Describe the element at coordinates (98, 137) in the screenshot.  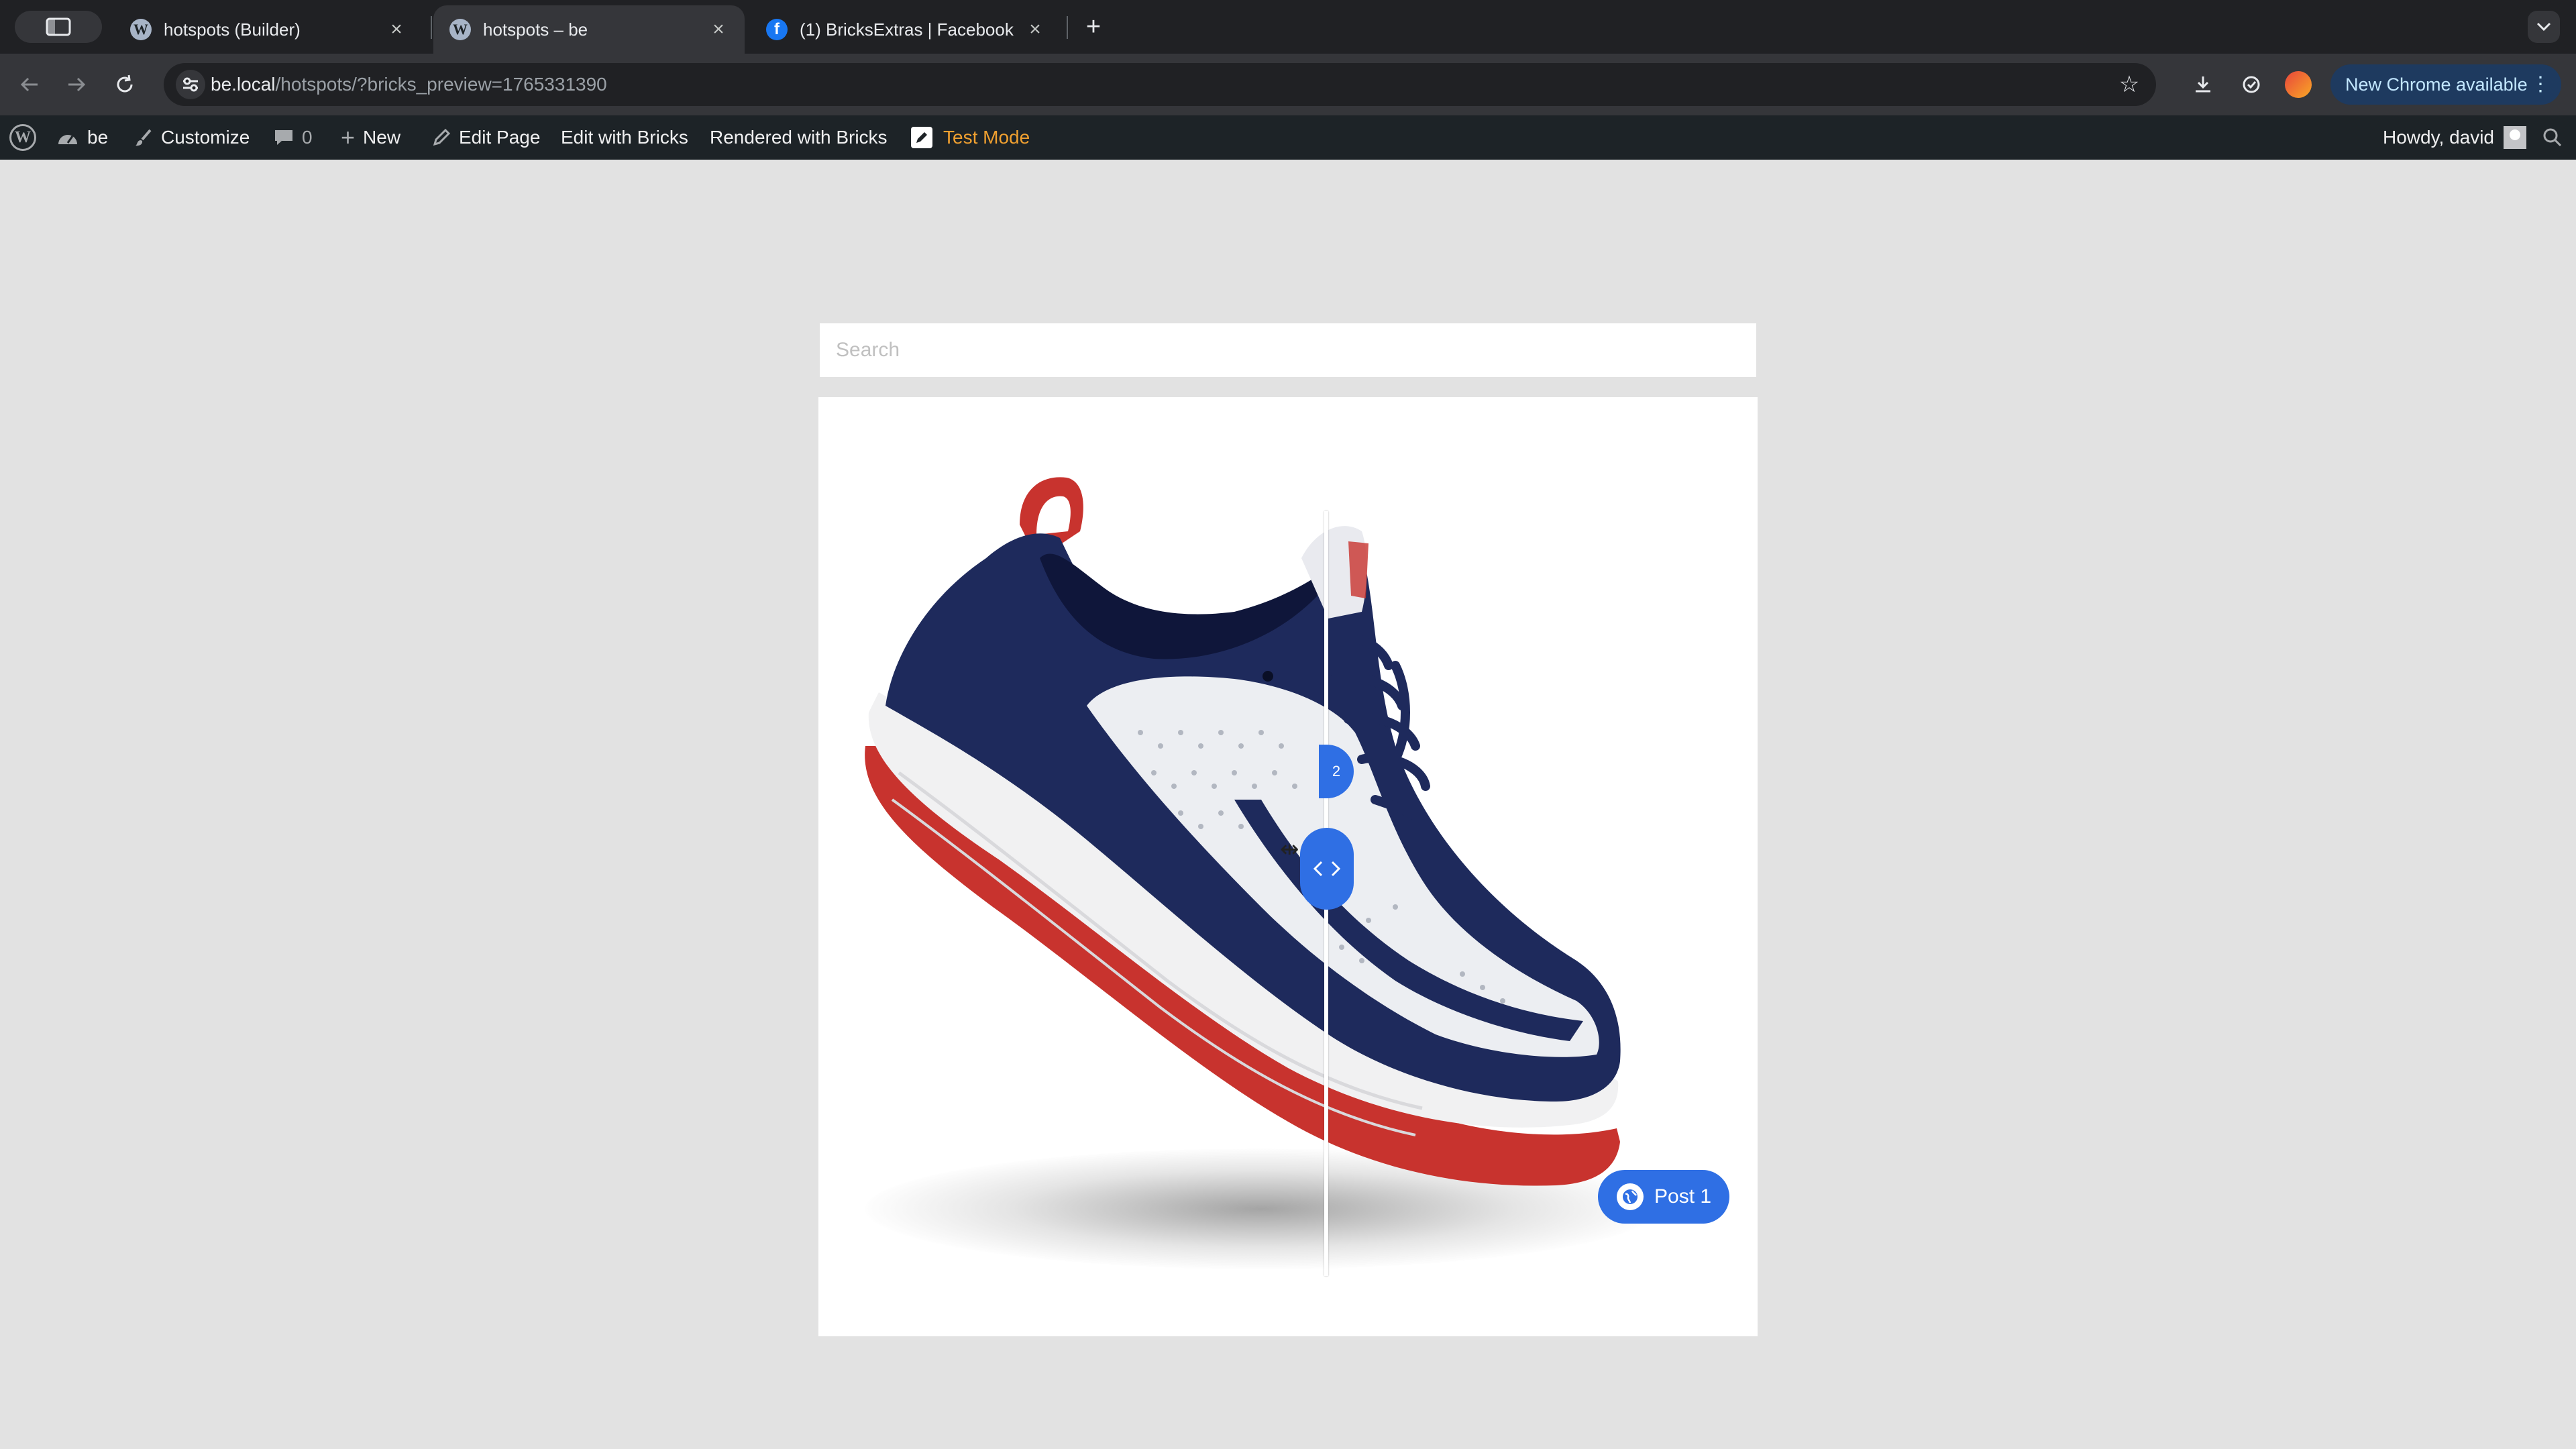
I see `site-name-label: be` at that location.